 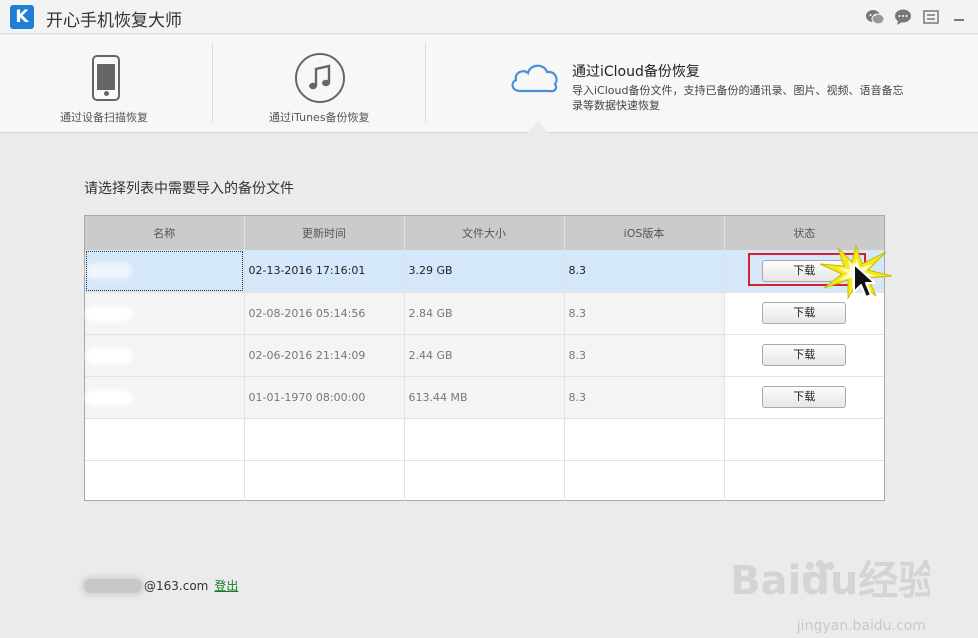 What do you see at coordinates (165, 233) in the screenshot?
I see `column-header-name: 名称` at bounding box center [165, 233].